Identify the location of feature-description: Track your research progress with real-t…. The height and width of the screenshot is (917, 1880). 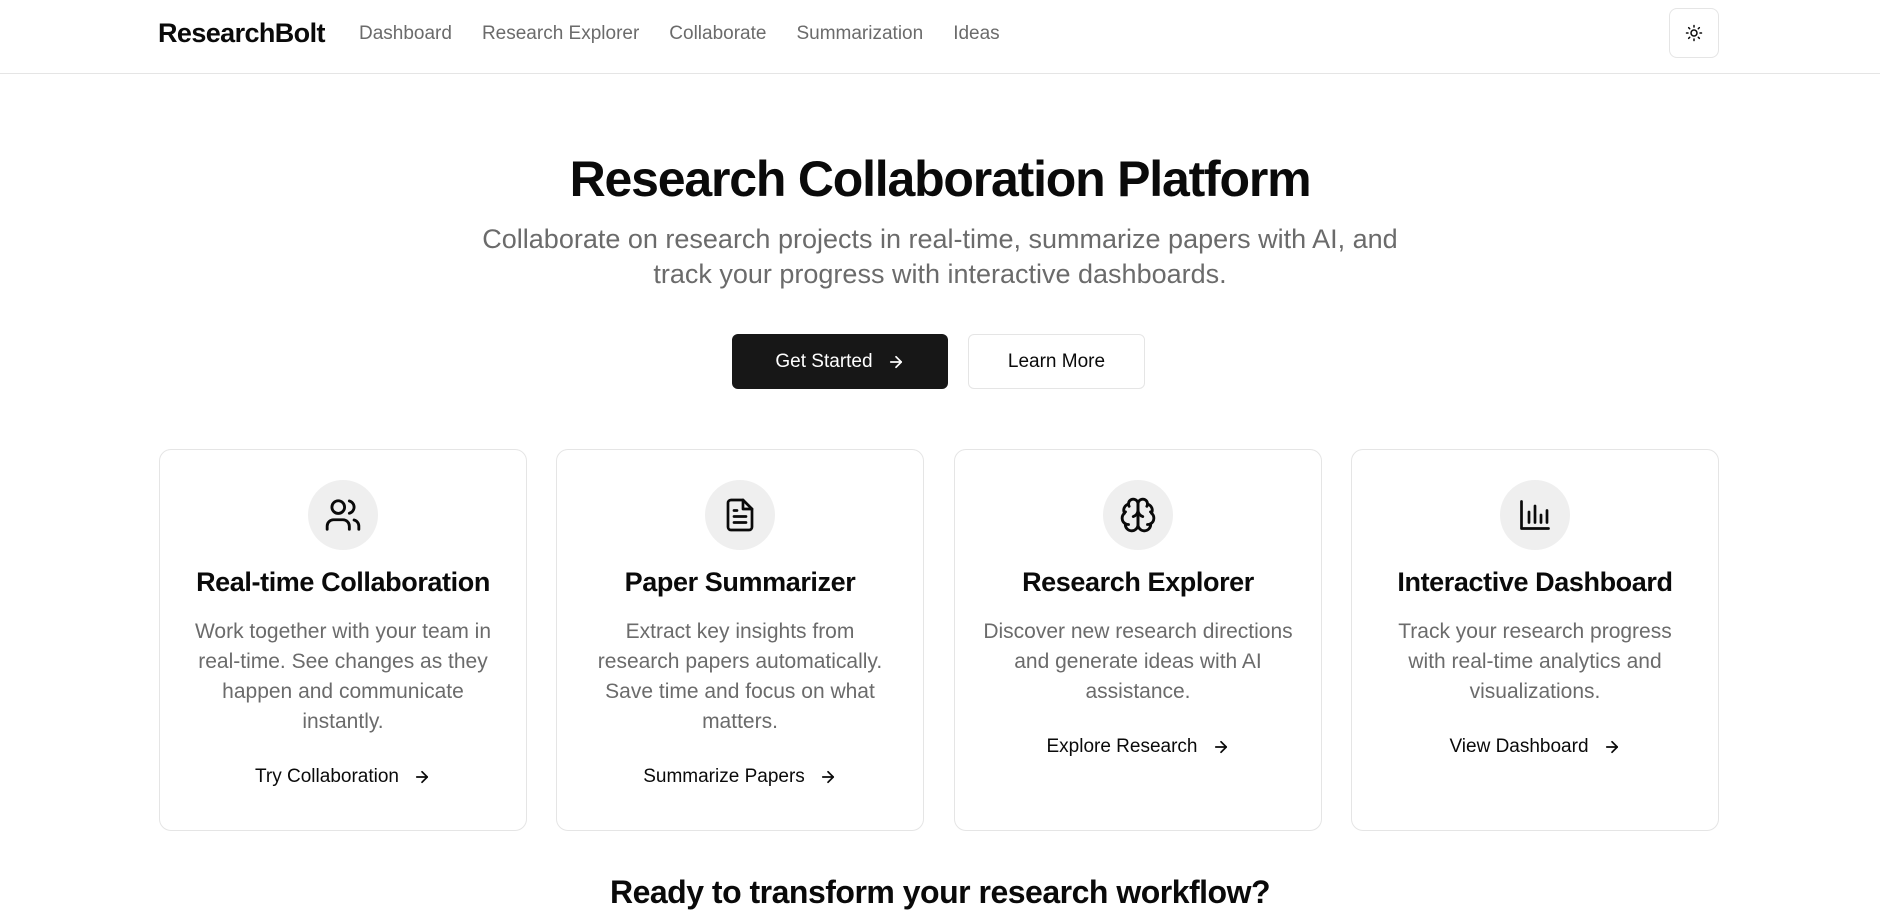
(1535, 661).